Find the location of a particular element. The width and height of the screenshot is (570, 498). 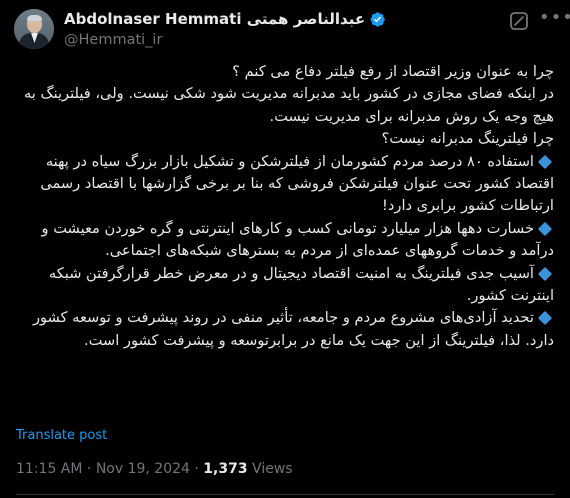

avatar-hair is located at coordinates (34, 18).